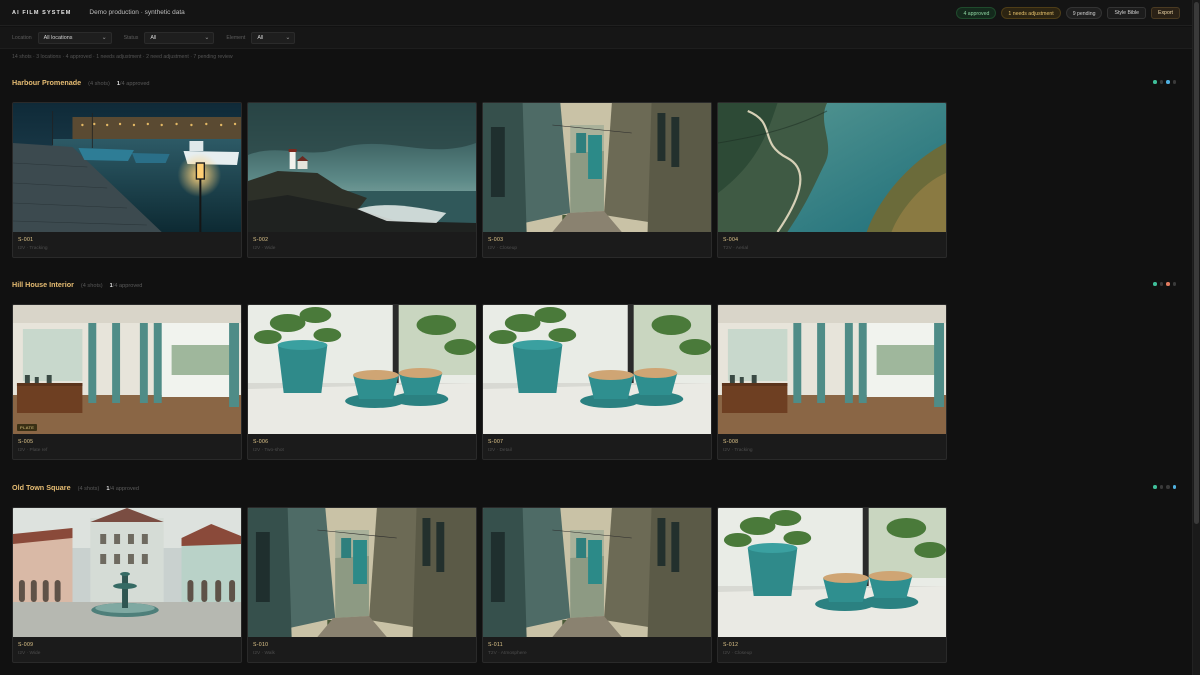 The image size is (1200, 675). I want to click on shot-meta: I2V · Walk, so click(264, 653).